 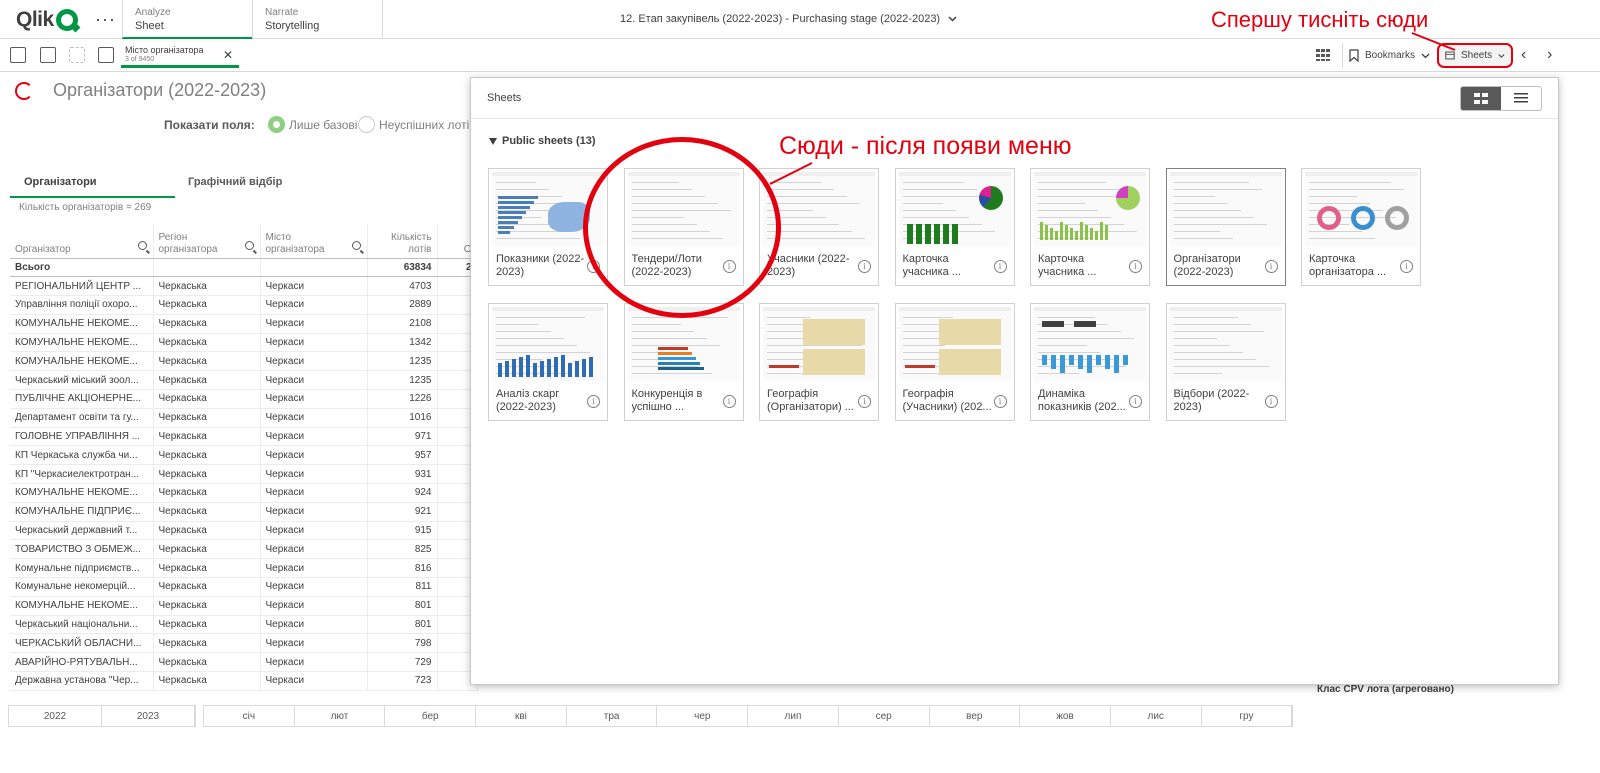 What do you see at coordinates (207, 662) in the screenshot?
I see `cell-region: Черкаська` at bounding box center [207, 662].